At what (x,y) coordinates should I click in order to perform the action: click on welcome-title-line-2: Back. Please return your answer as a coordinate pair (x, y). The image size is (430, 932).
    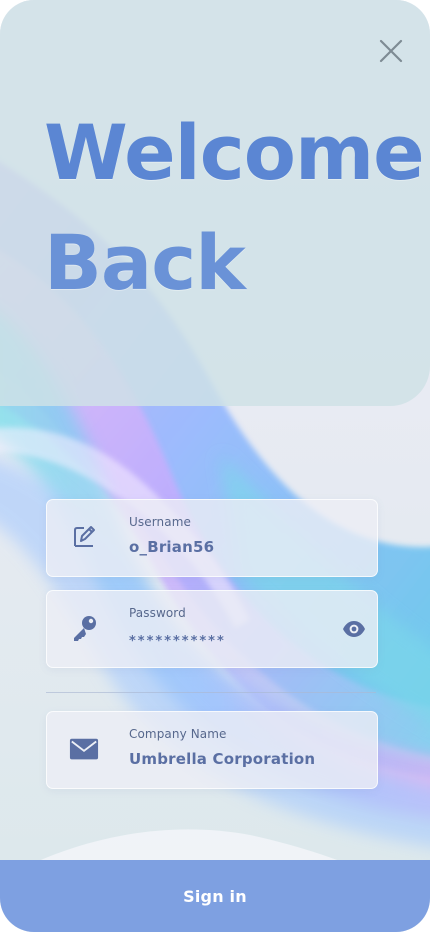
    Looking at the image, I should click on (145, 262).